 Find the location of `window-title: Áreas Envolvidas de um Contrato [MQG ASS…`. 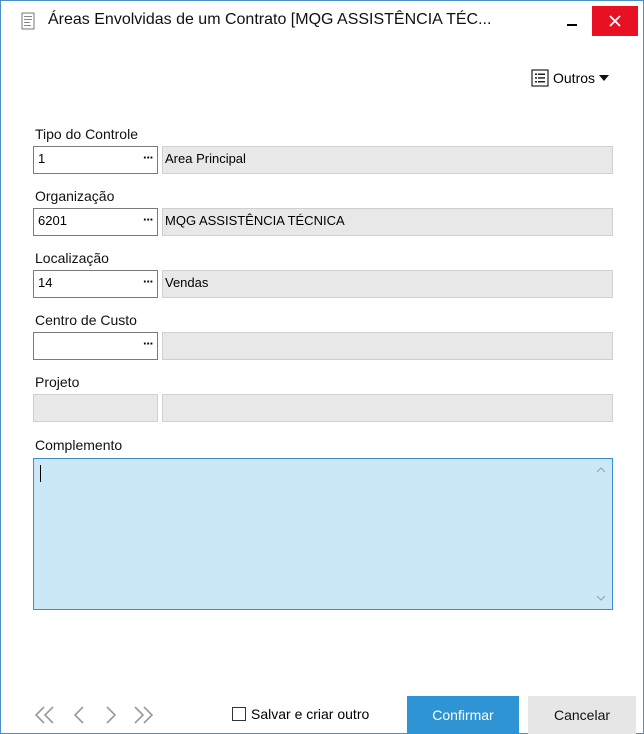

window-title: Áreas Envolvidas de um Contrato [MQG ASS… is located at coordinates (270, 19).